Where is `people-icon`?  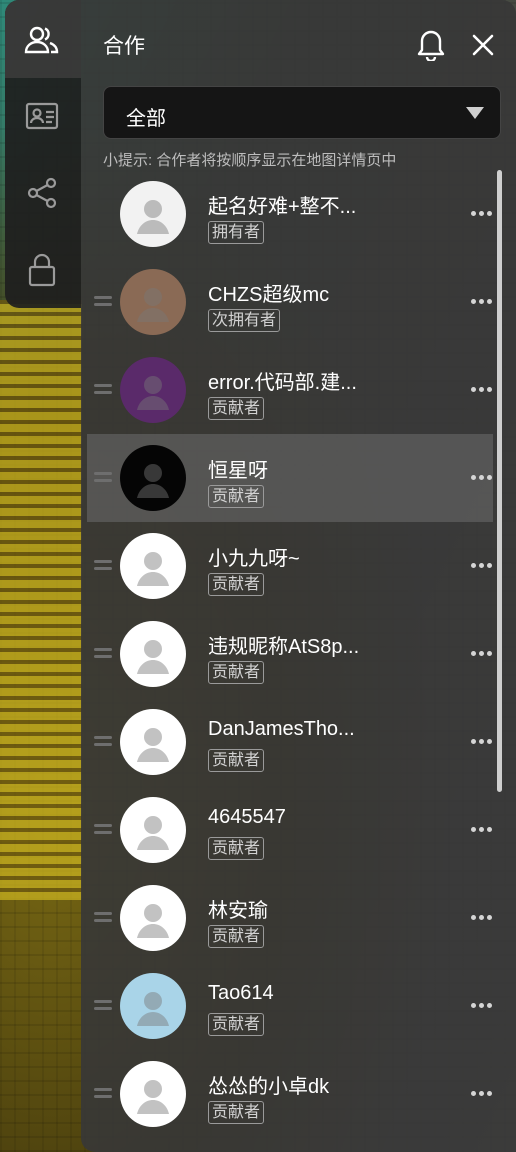
people-icon is located at coordinates (42, 40).